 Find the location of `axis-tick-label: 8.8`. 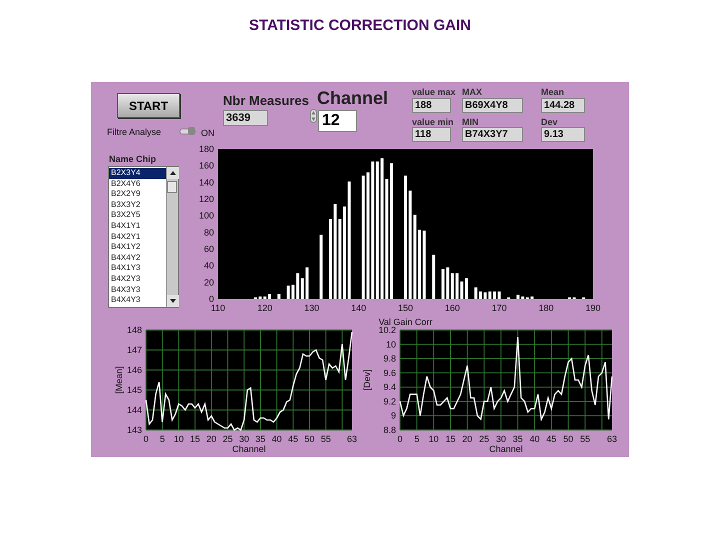

axis-tick-label: 8.8 is located at coordinates (389, 430).